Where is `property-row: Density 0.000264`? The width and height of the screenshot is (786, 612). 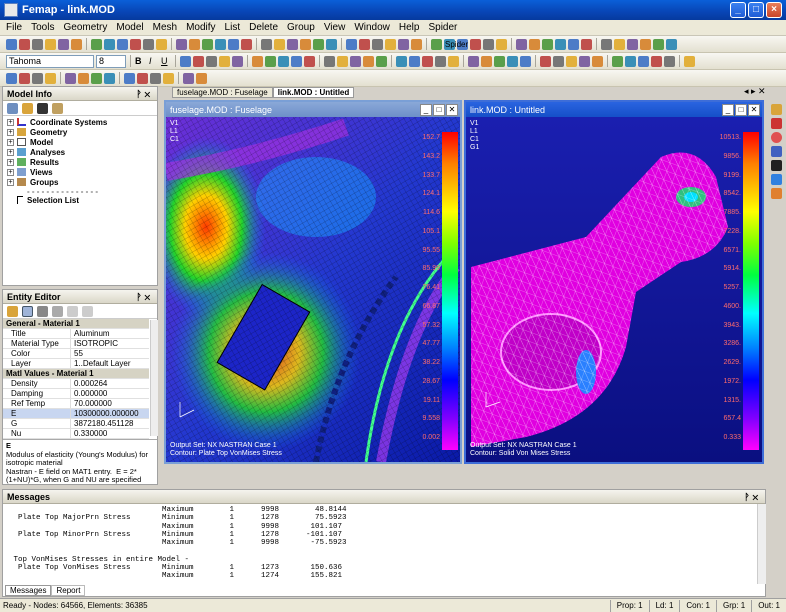 property-row: Density 0.000264 is located at coordinates (76, 384).